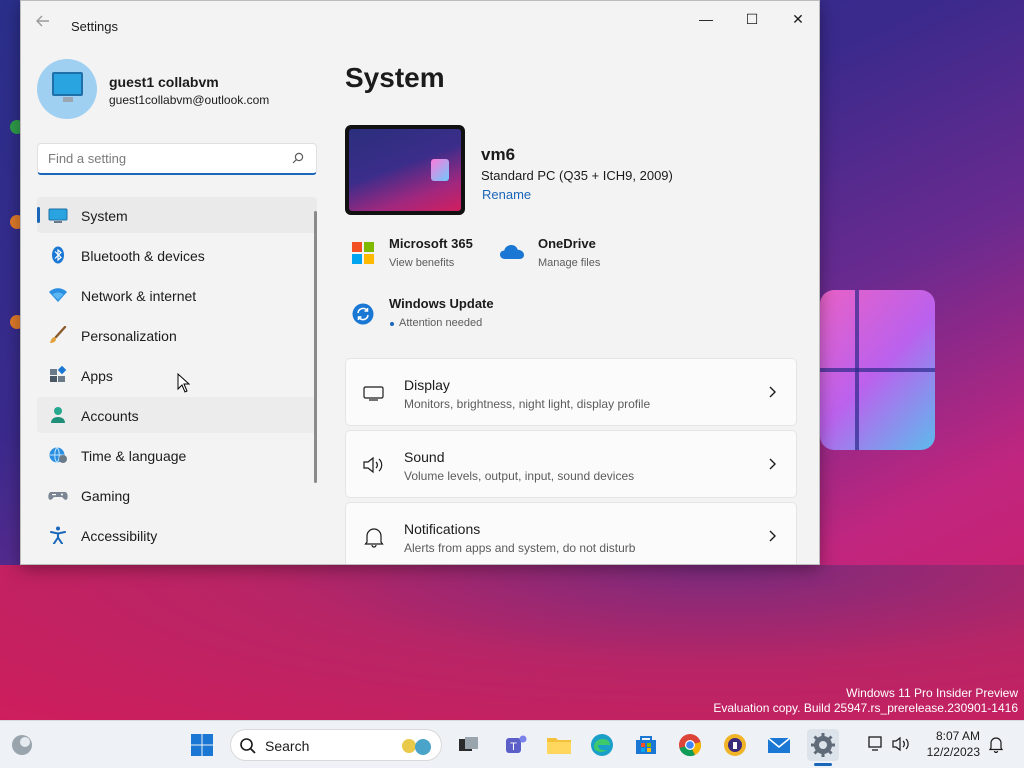  Describe the element at coordinates (189, 100) in the screenshot. I see `profile-email: guest1collabvm@outlook.com` at that location.